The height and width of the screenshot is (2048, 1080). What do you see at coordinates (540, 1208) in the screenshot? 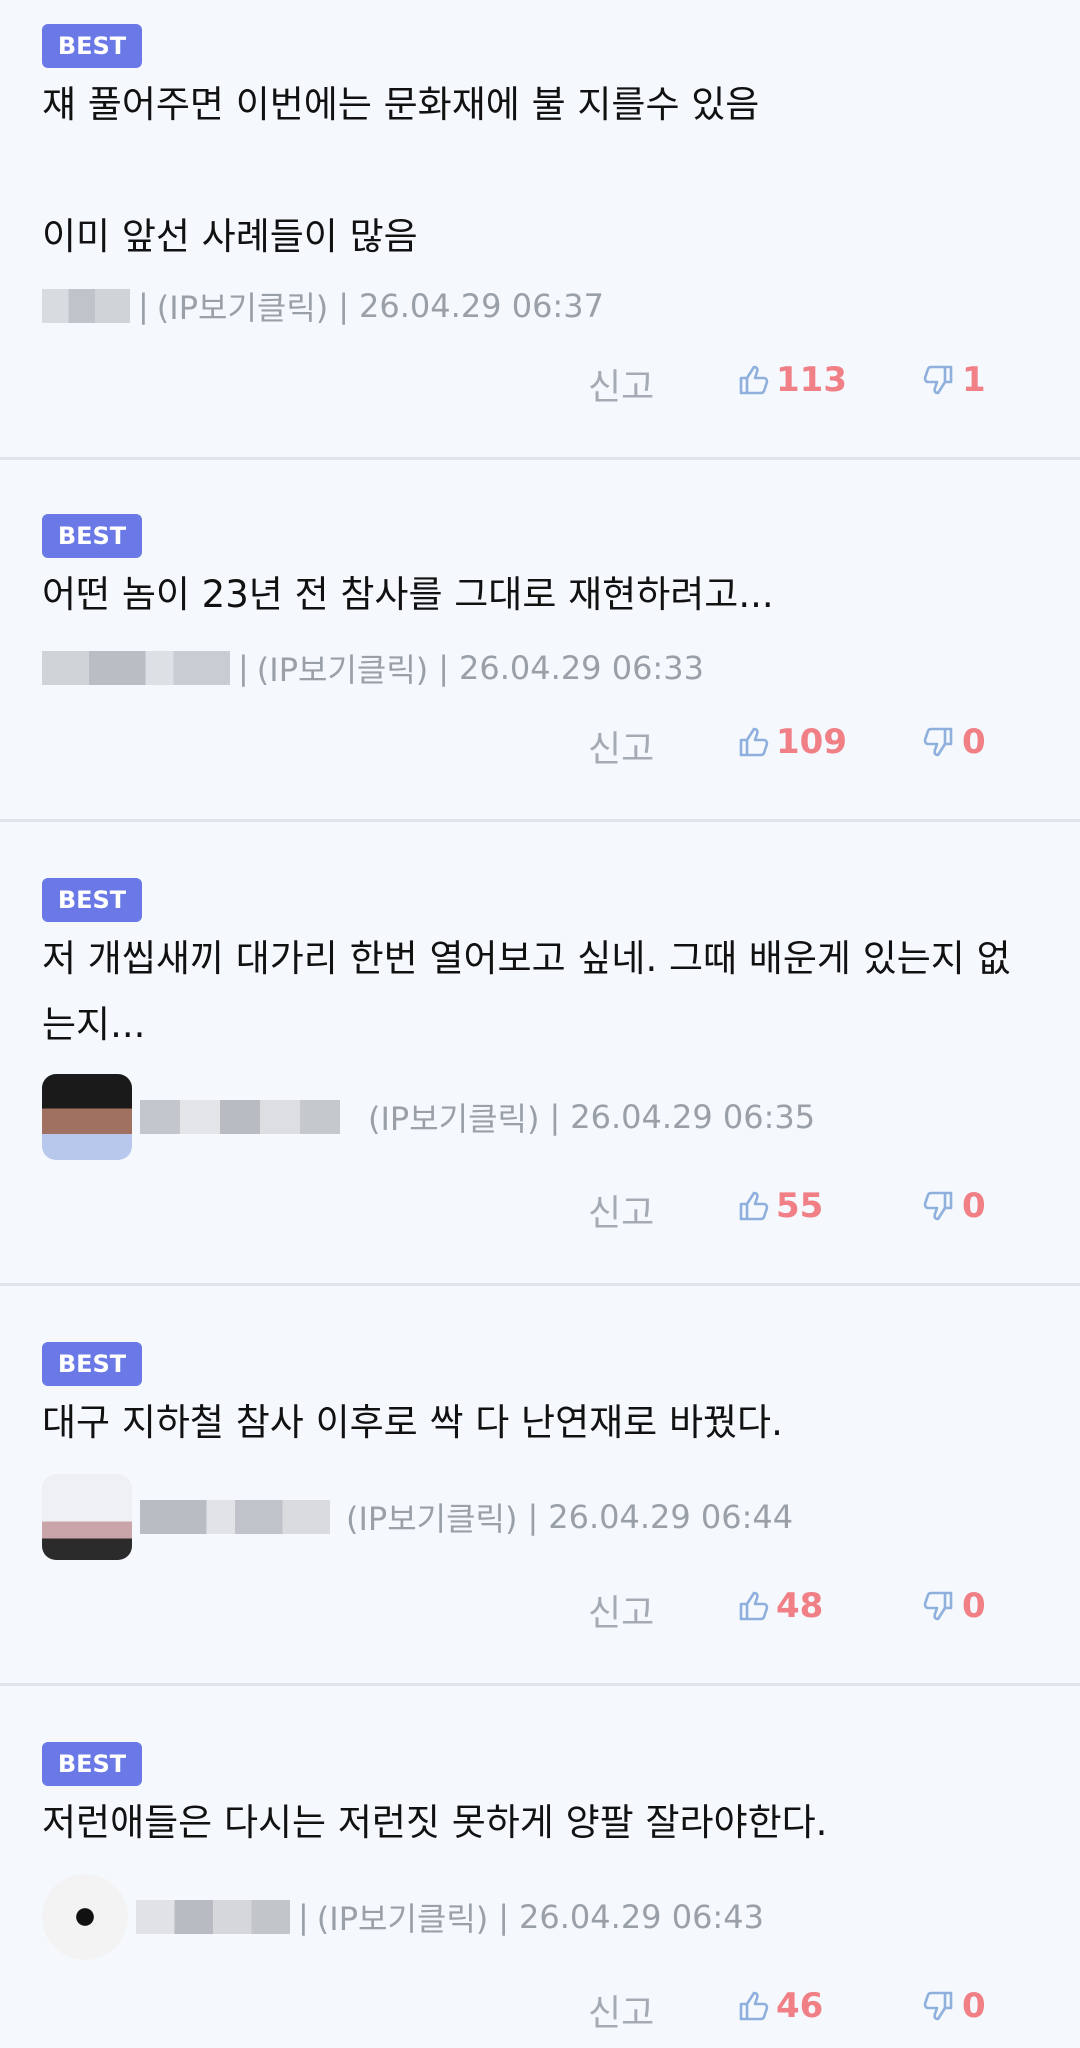
I see `comment-actions: 신고 55 0` at bounding box center [540, 1208].